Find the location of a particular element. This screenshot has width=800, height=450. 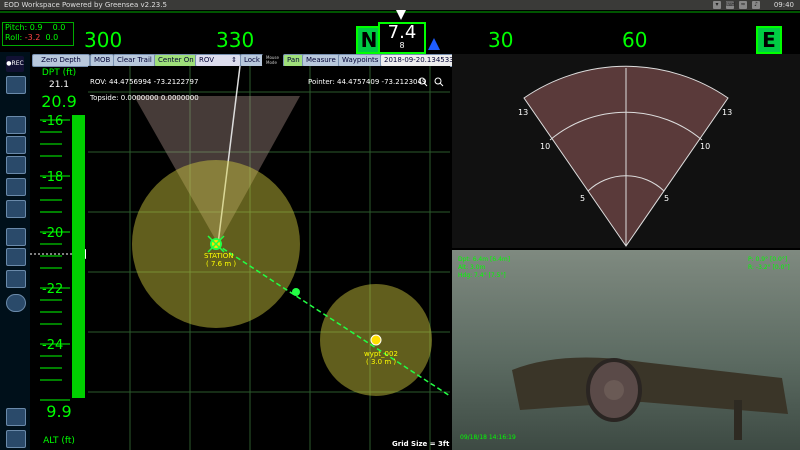

clock: 09:40 is located at coordinates (783, 5).